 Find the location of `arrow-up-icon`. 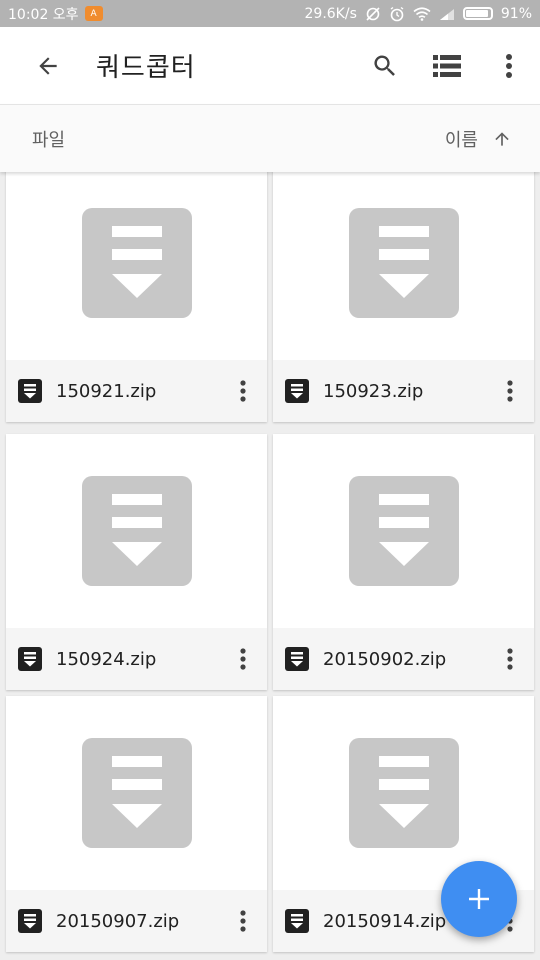

arrow-up-icon is located at coordinates (502, 138).